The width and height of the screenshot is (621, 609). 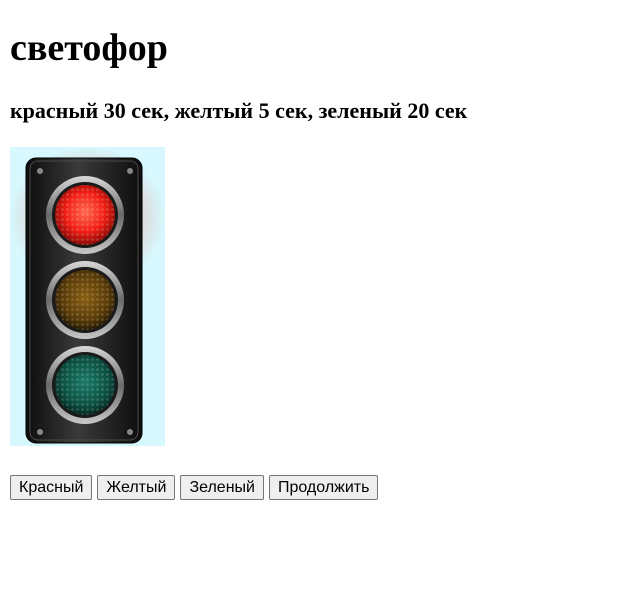 What do you see at coordinates (85, 385) in the screenshot?
I see `green-lamp` at bounding box center [85, 385].